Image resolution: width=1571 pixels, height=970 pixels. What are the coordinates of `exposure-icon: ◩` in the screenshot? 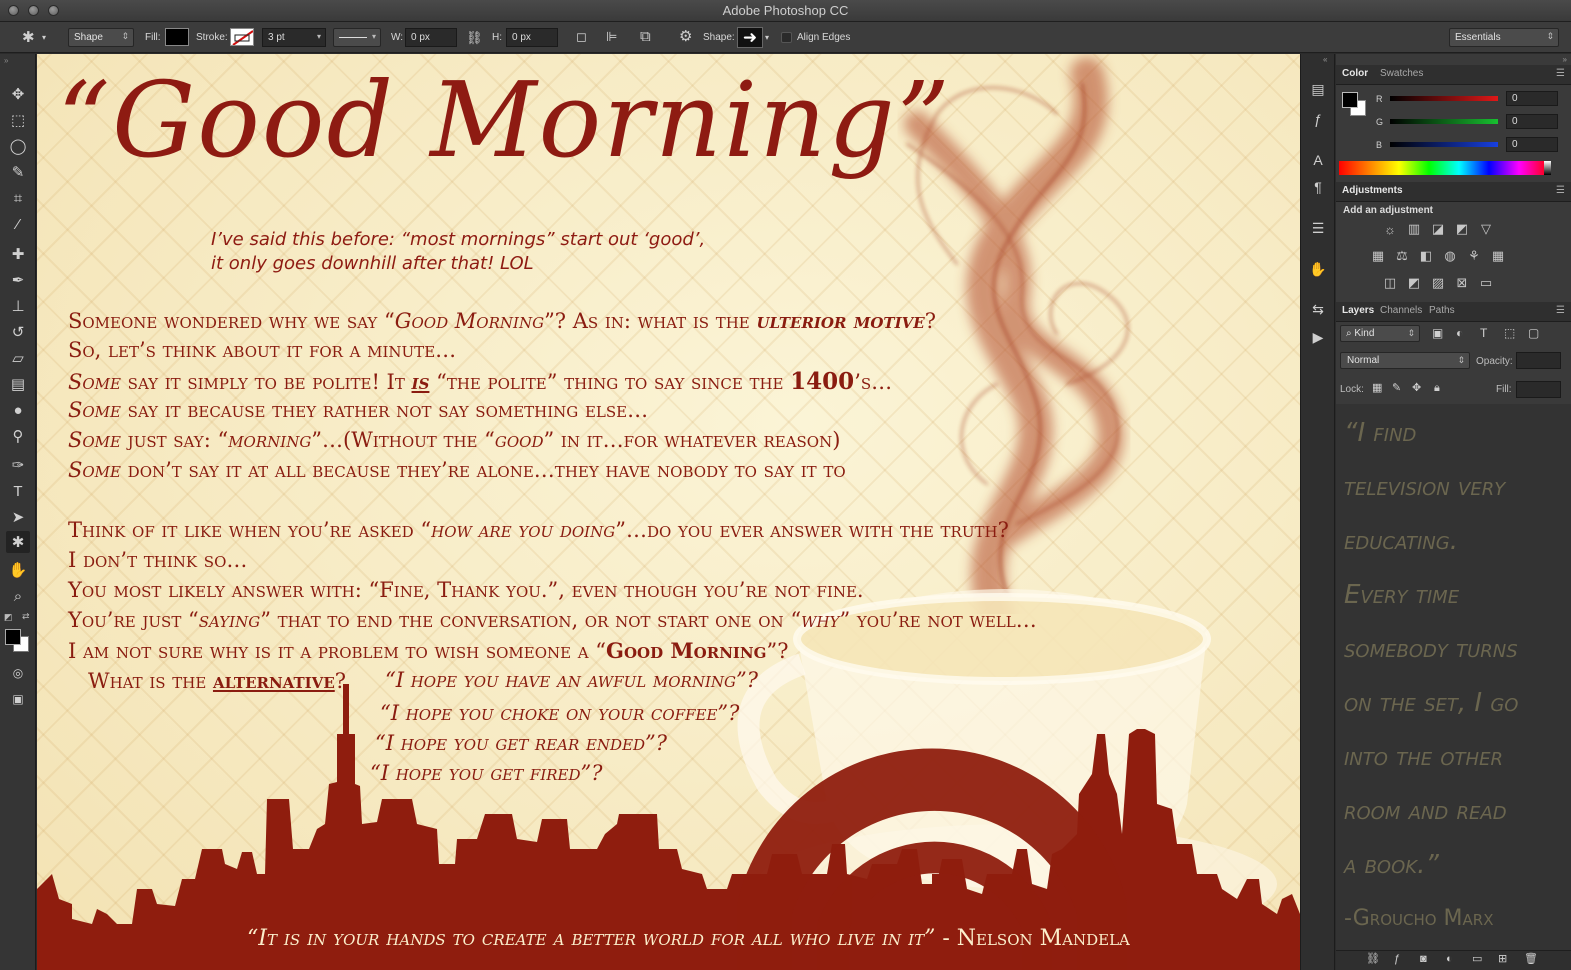 It's located at (1462, 229).